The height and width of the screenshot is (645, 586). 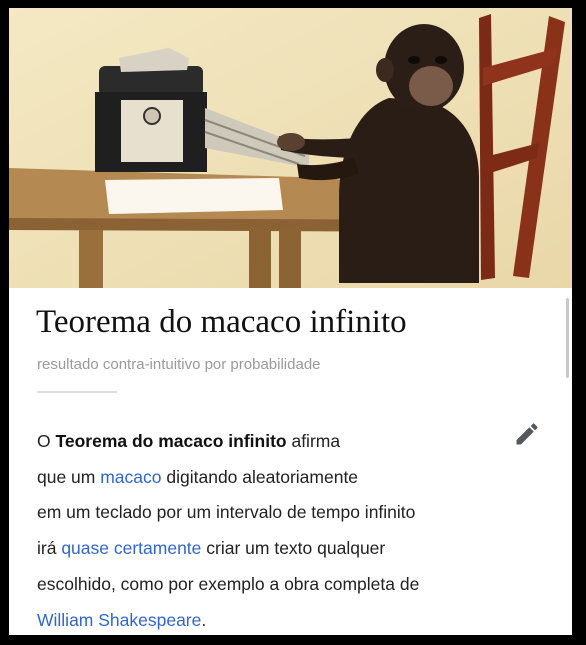 I want to click on edit-button, so click(x=527, y=434).